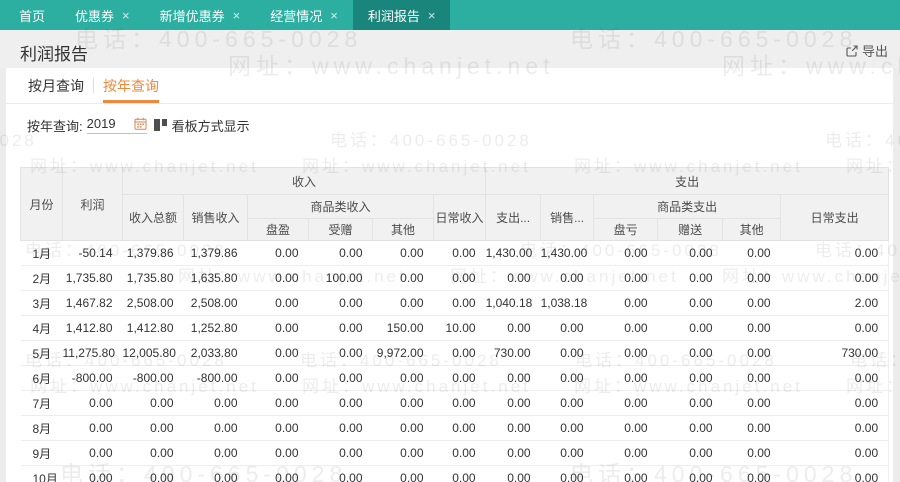  I want to click on value-cell: 1,038.18, so click(567, 303).